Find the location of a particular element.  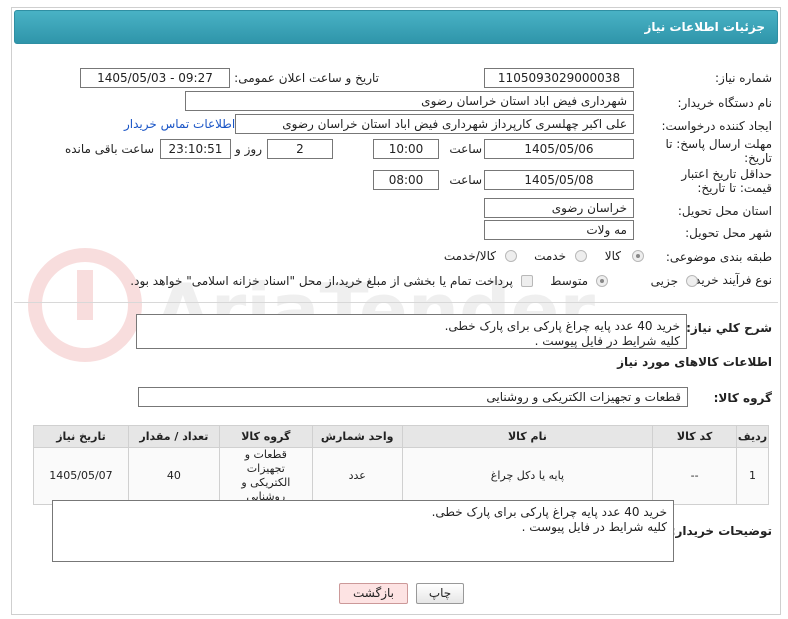

cell-group: قطعات و تجهیزات الکتریکی و روشنایی is located at coordinates (265, 476).